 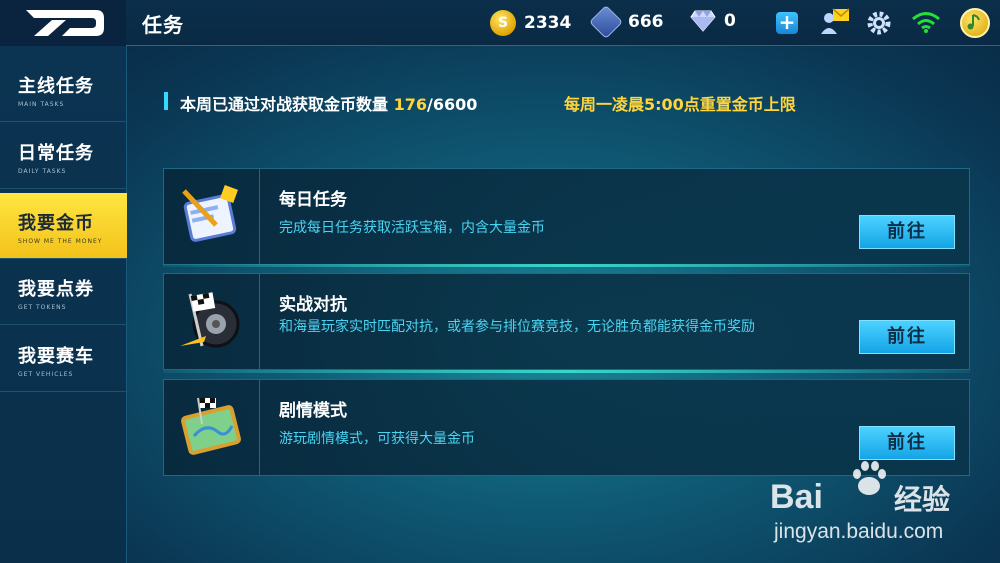 I want to click on top-bar: 任务 S 2334 666 0 +, so click(x=500, y=23).